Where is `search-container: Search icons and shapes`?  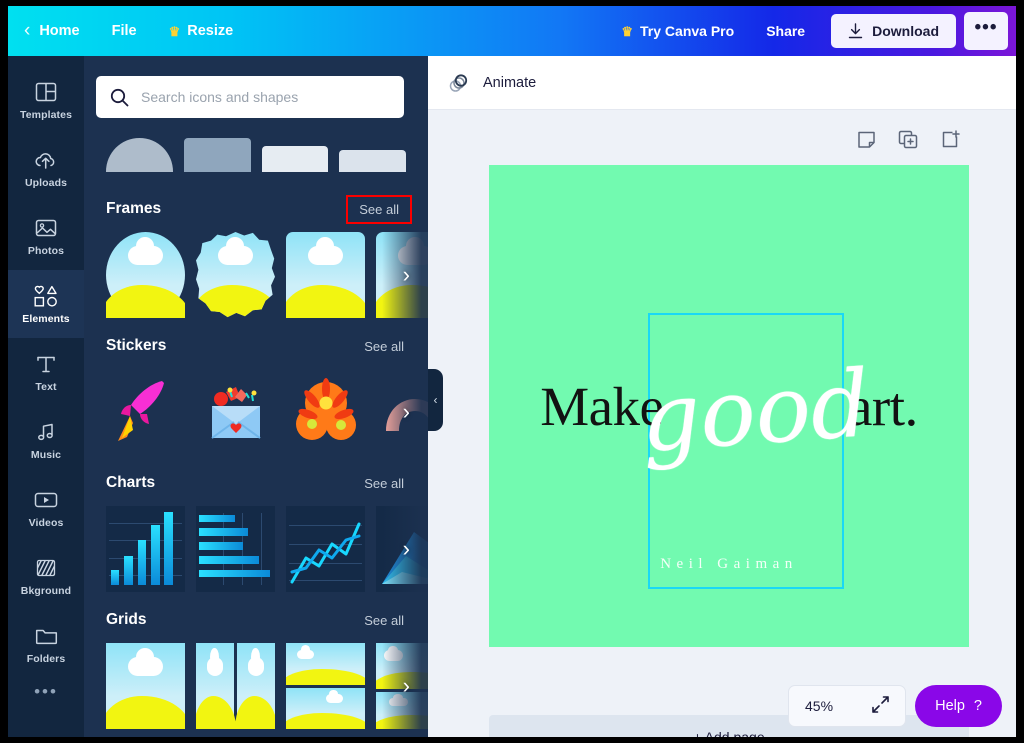 search-container: Search icons and shapes is located at coordinates (250, 97).